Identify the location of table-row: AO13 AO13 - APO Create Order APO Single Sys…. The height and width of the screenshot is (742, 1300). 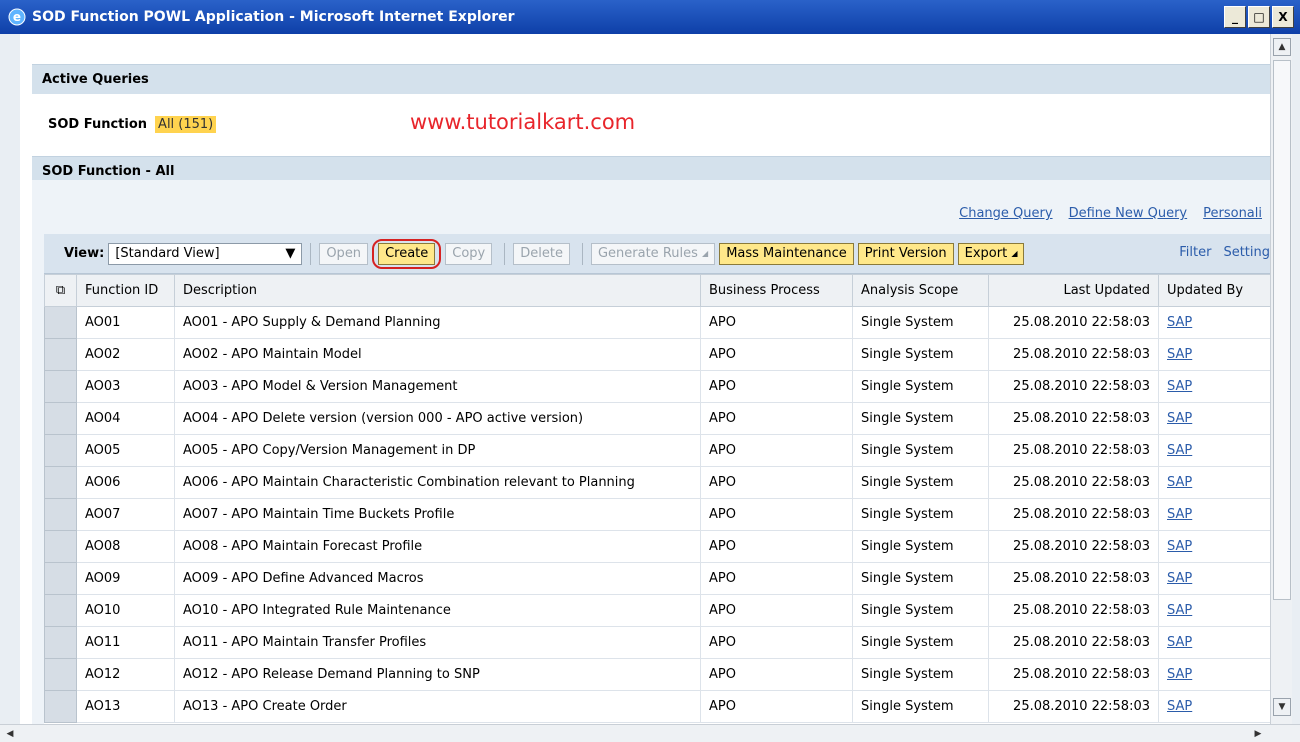
(657, 706).